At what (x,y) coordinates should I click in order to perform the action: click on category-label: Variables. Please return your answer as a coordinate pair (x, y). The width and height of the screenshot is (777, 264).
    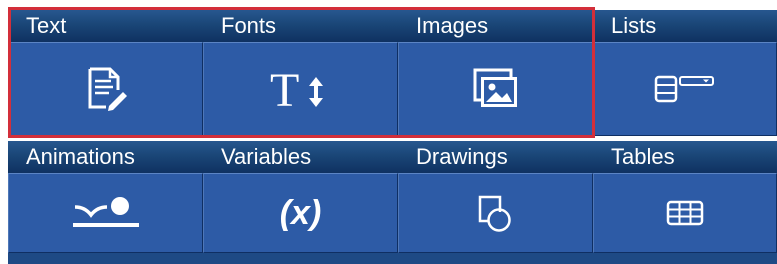
    Looking at the image, I should click on (266, 156).